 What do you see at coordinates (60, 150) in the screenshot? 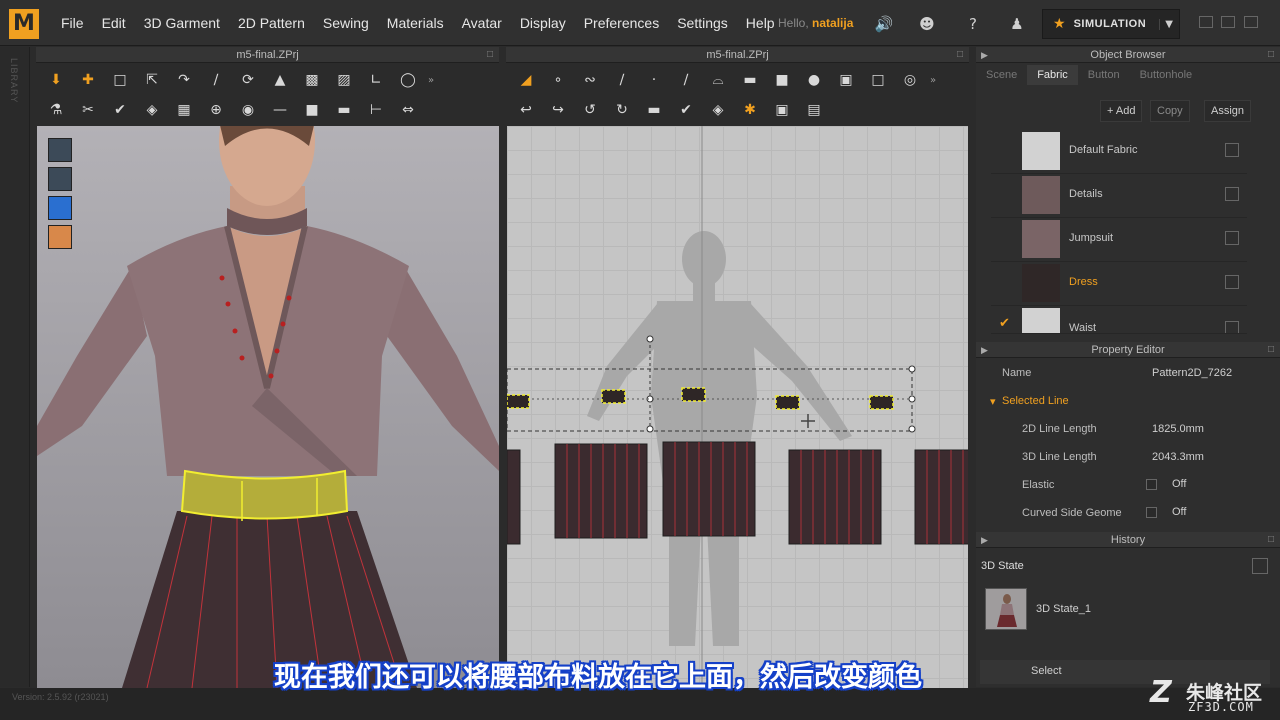
I see `show-garment-icon` at bounding box center [60, 150].